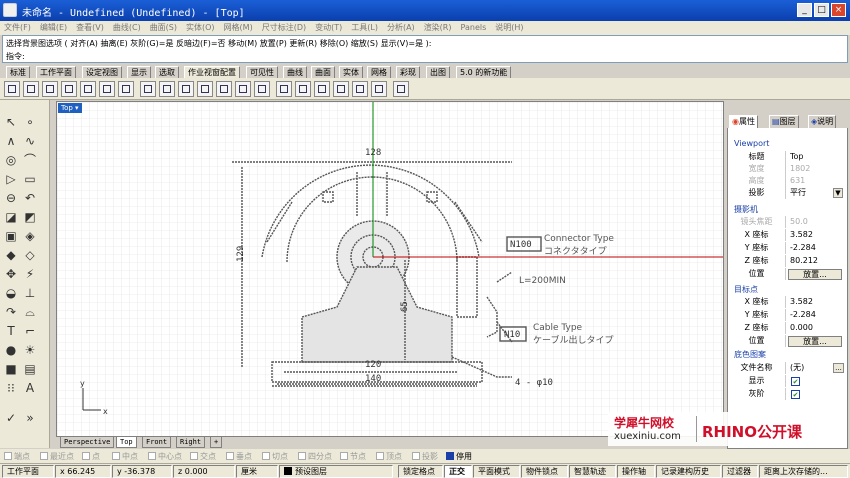  What do you see at coordinates (157, 442) in the screenshot?
I see `tab-front: Front` at bounding box center [157, 442].